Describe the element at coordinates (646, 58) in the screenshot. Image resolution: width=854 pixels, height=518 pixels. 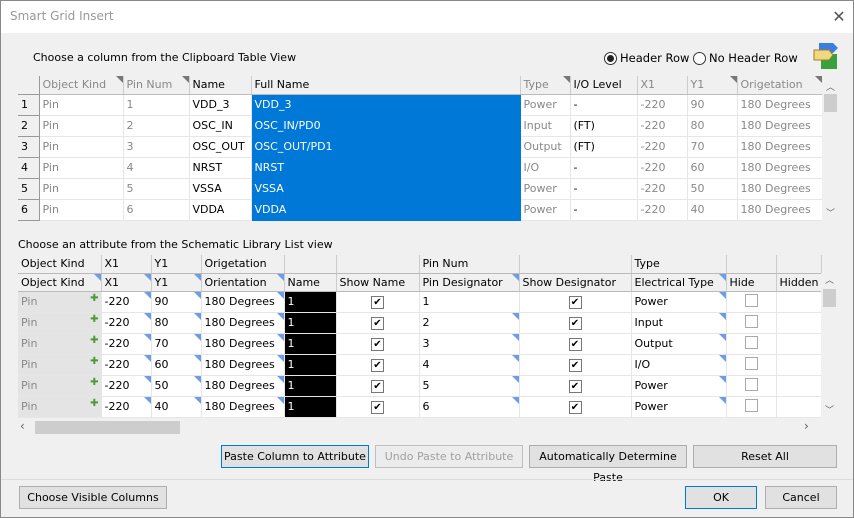
I see `header-row-radio: Header Row` at that location.